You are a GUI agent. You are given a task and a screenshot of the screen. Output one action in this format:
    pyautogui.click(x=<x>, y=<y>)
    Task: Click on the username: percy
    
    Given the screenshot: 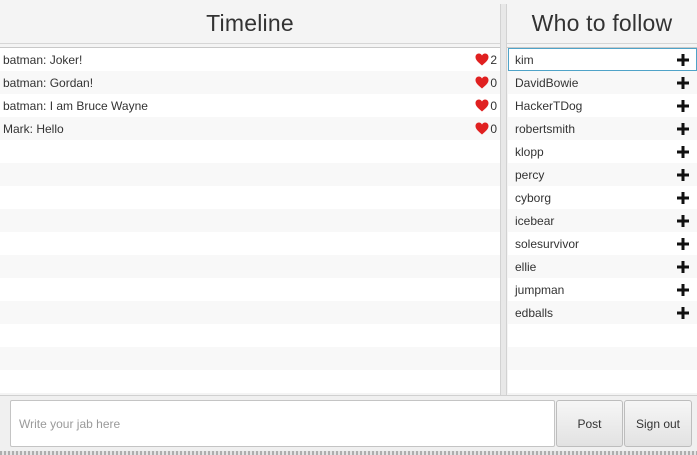 What is the action you would take?
    pyautogui.click(x=530, y=174)
    